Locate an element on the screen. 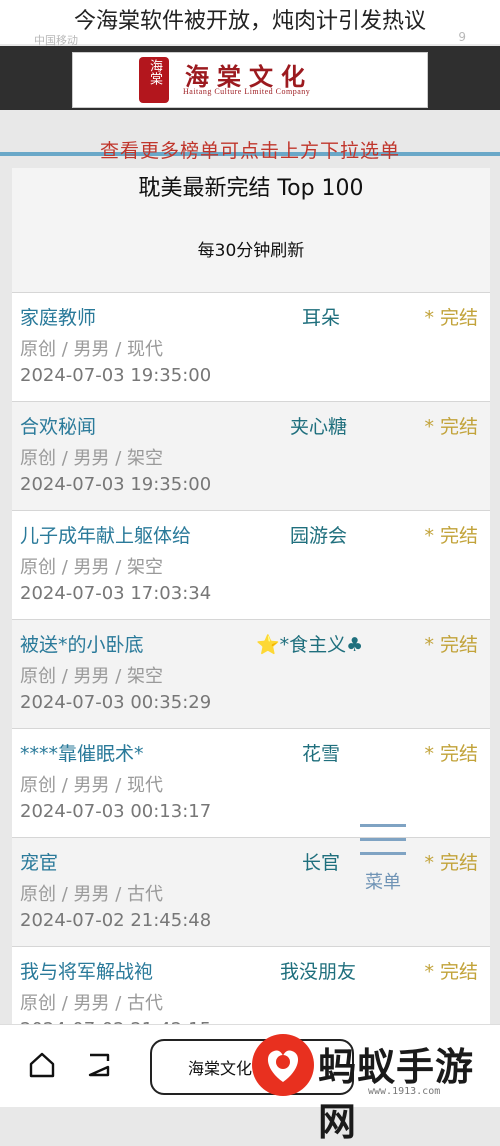 The width and height of the screenshot is (500, 1146). brand-subtitle: Haitang Culture Limited Company is located at coordinates (247, 91).